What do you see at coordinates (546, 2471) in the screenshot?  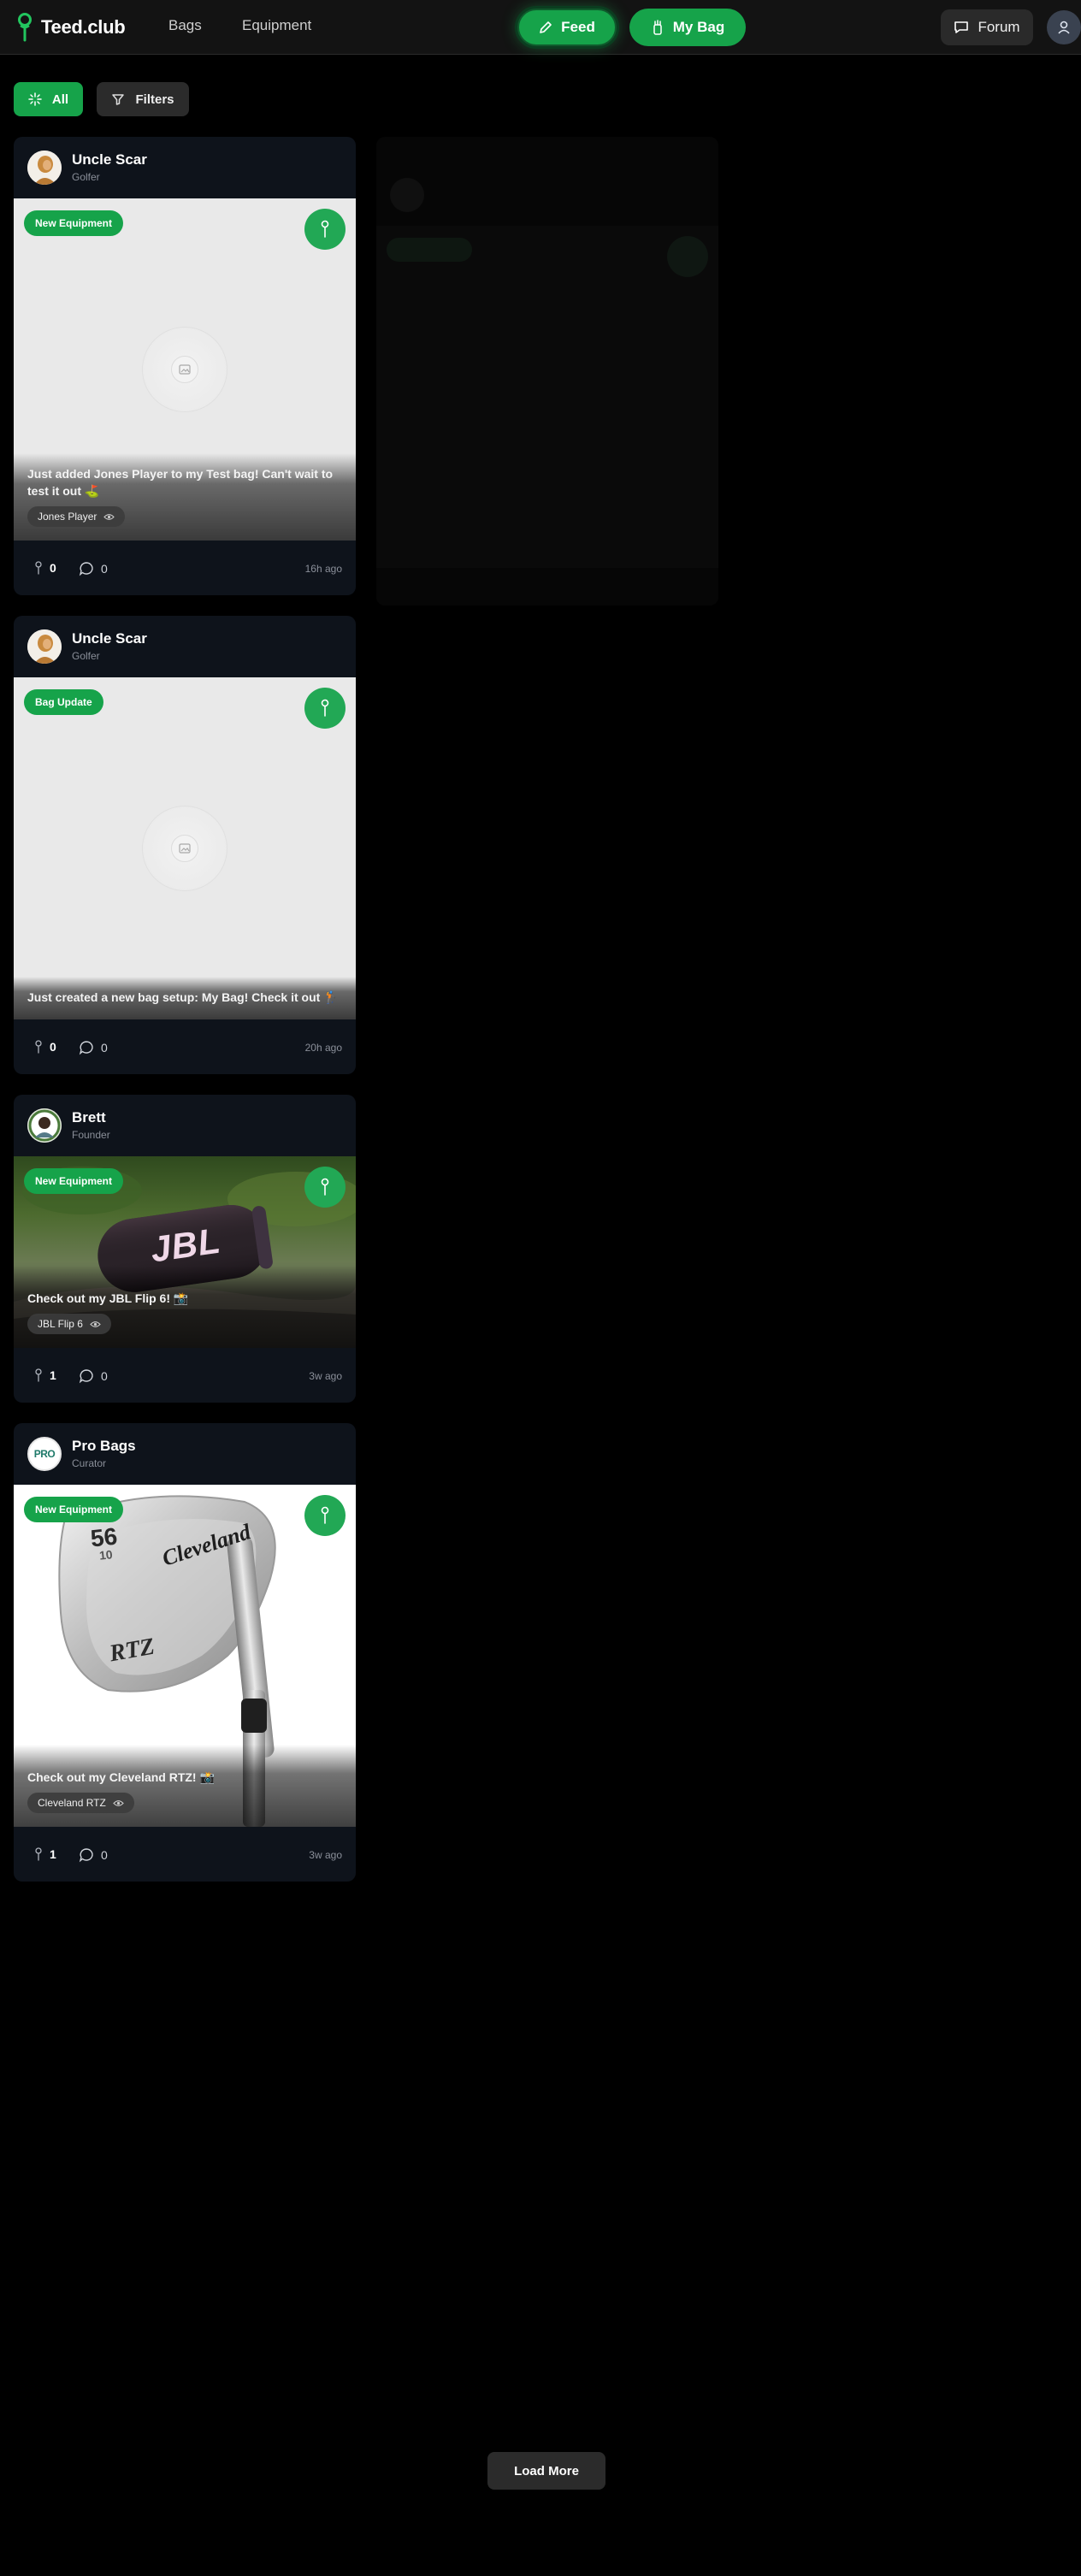 I see `load-more-button: Load More` at bounding box center [546, 2471].